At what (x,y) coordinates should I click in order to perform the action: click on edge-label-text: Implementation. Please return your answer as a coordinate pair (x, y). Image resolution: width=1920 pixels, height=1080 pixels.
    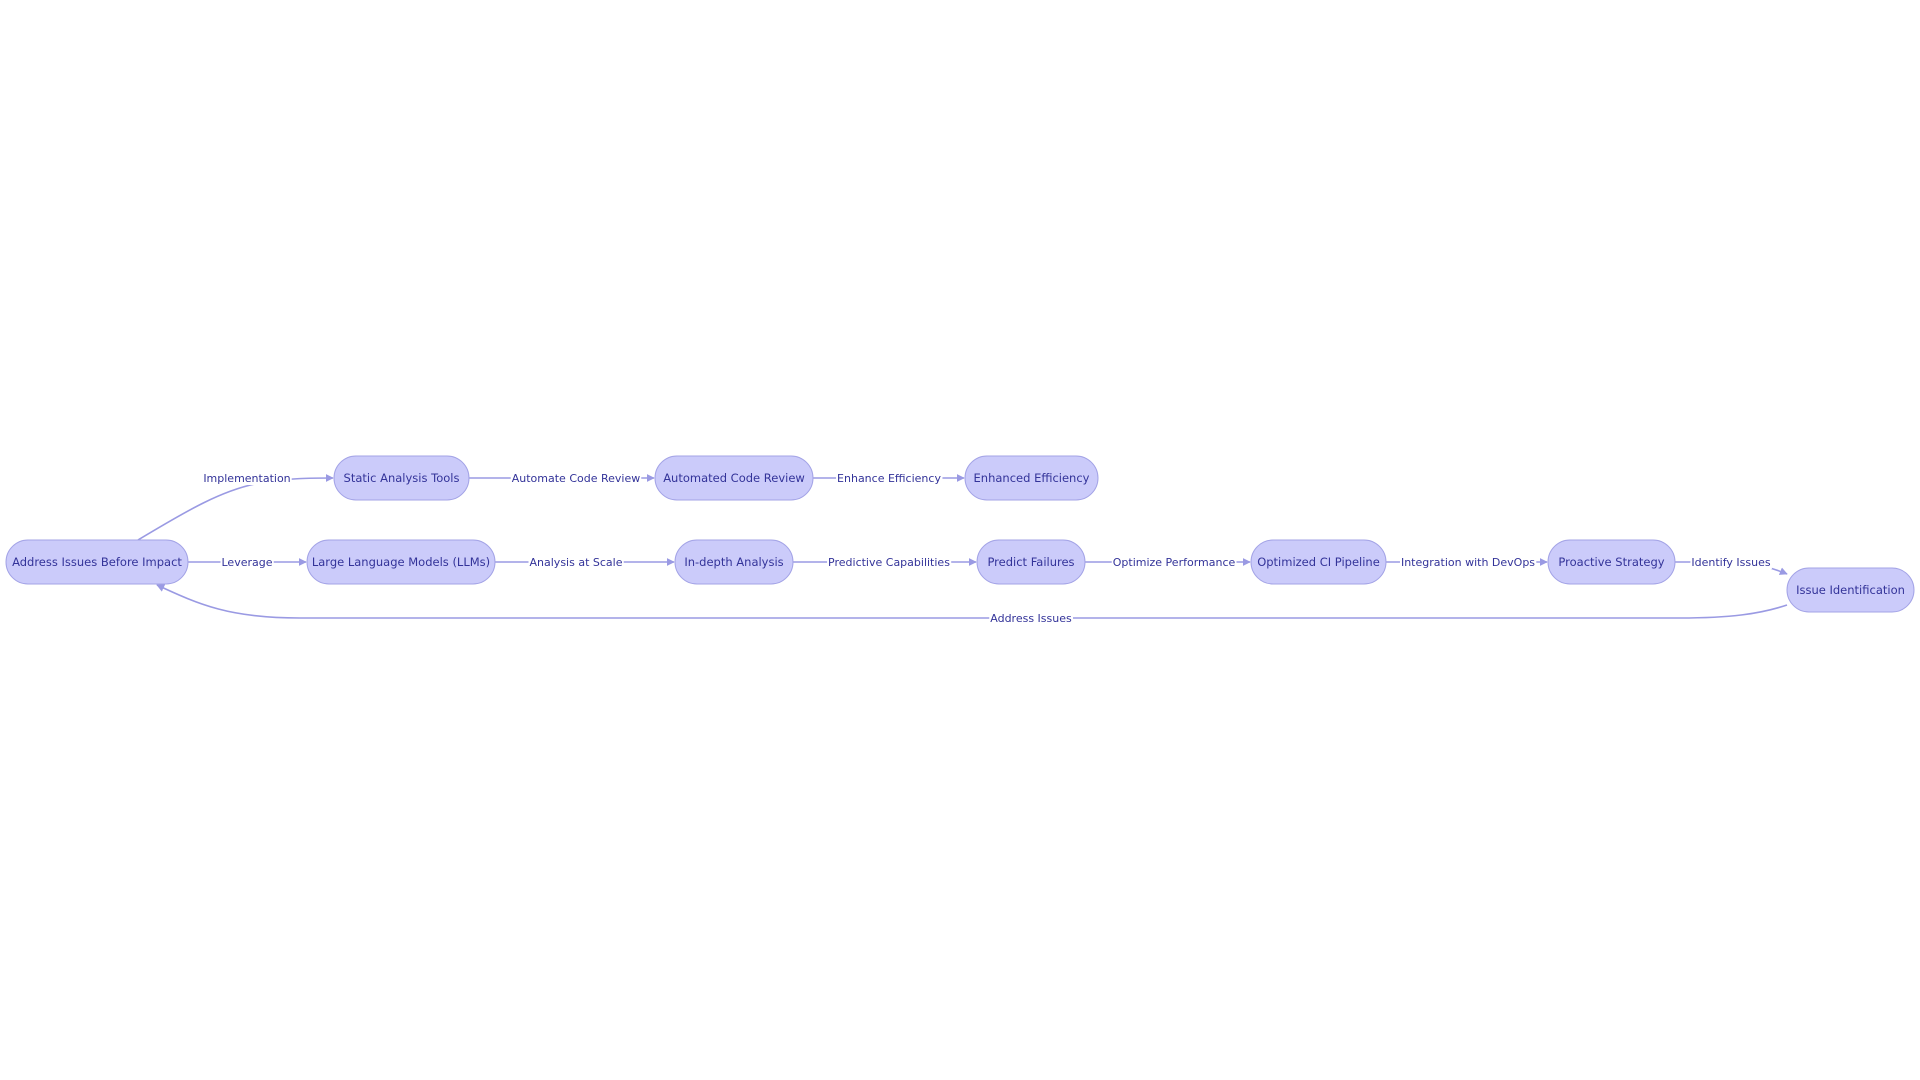
    Looking at the image, I should click on (246, 478).